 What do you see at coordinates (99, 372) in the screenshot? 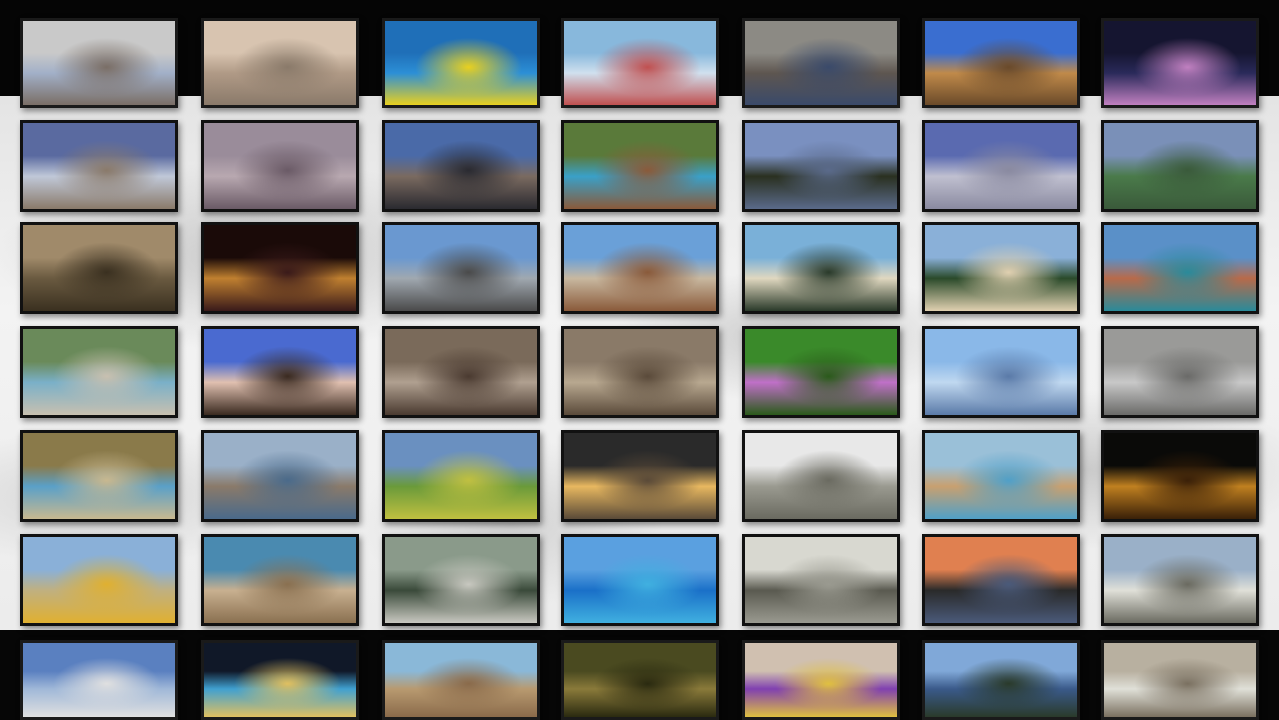
I see `thumbnail-hotel-pool` at bounding box center [99, 372].